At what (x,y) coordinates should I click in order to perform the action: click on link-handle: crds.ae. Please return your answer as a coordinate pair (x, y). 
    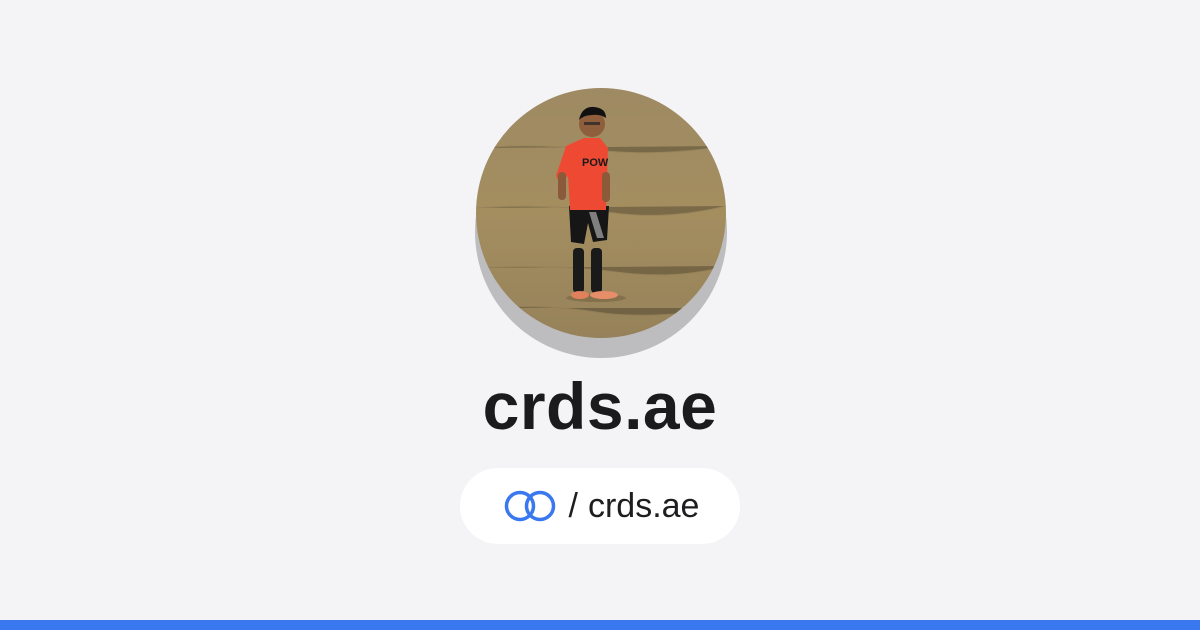
    Looking at the image, I should click on (643, 506).